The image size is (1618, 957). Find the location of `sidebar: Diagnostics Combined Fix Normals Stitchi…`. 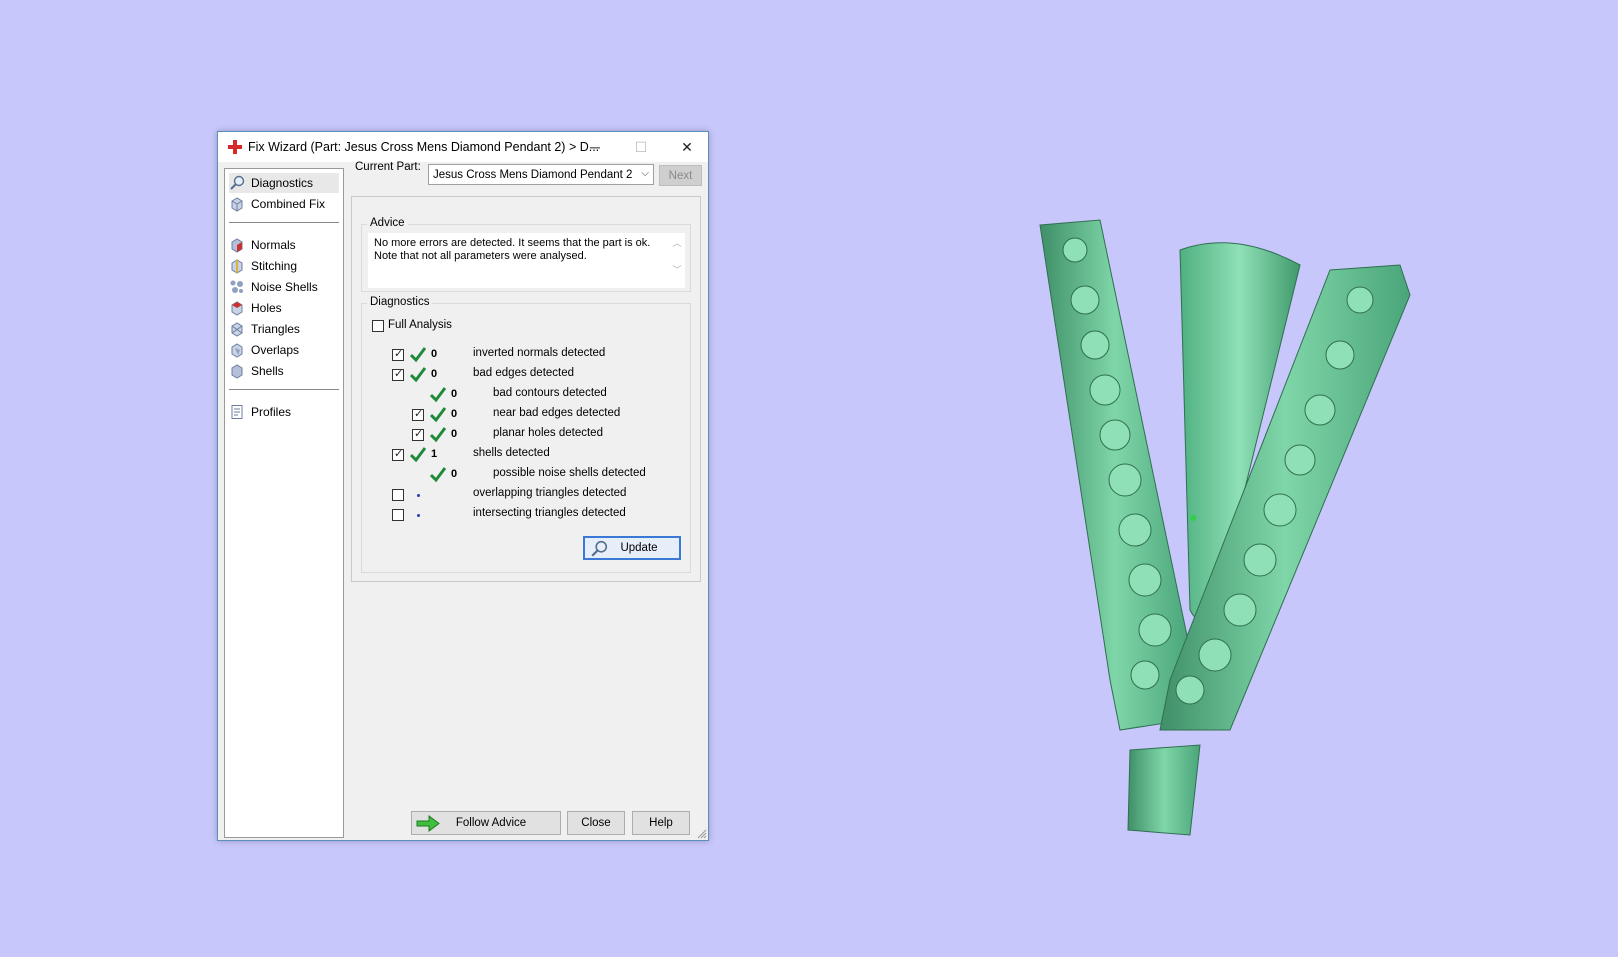

sidebar: Diagnostics Combined Fix Normals Stitchi… is located at coordinates (284, 503).